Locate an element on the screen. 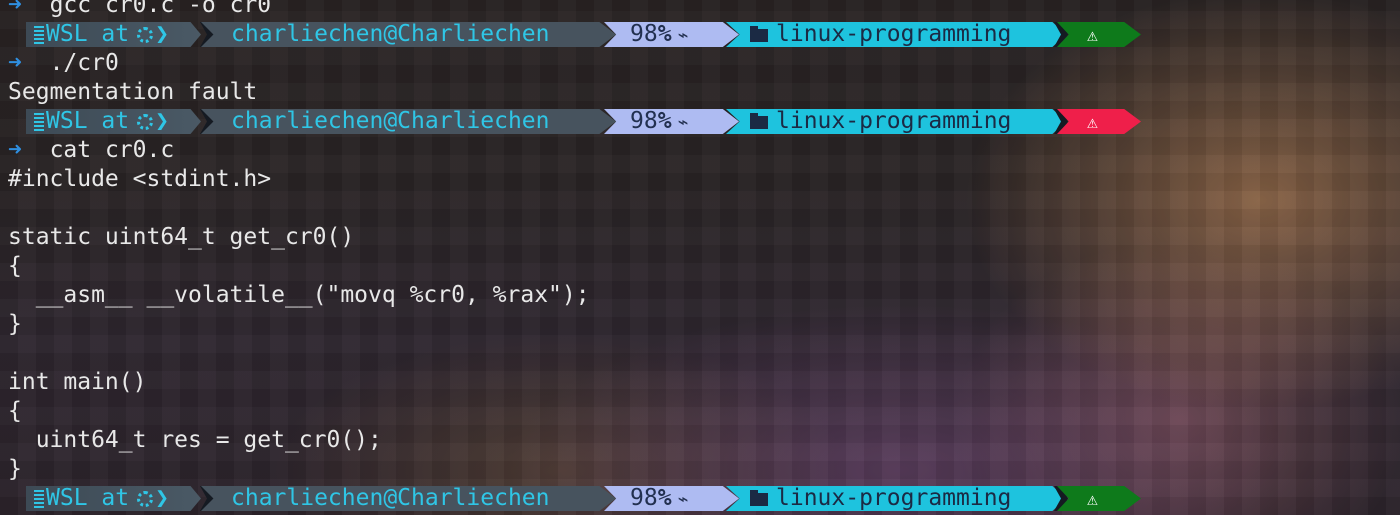 The image size is (1400, 515). output-text: Segmentation fault is located at coordinates (133, 92).